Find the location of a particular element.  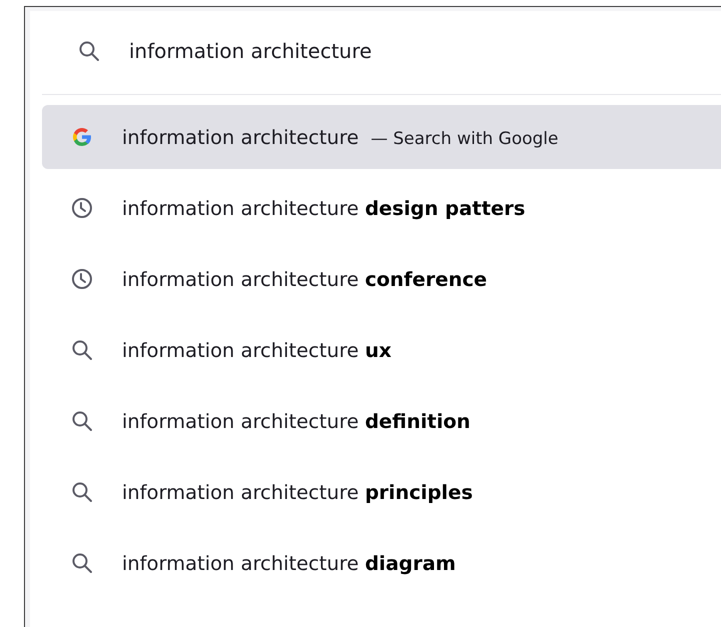

suggestion-row: information architecture — Search with Google is located at coordinates (381, 137).